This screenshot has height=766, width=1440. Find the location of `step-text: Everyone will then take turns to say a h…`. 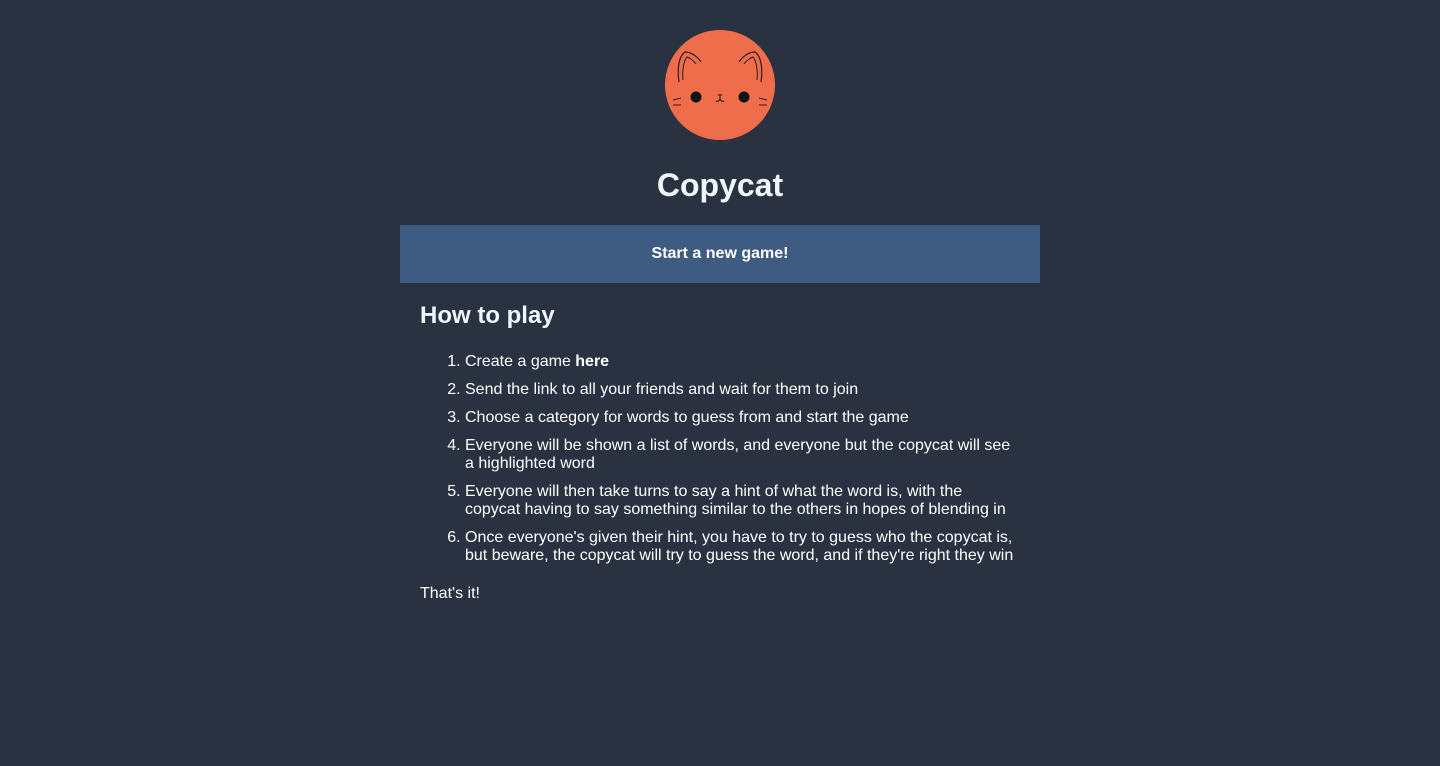

step-text: Everyone will then take turns to say a h… is located at coordinates (735, 500).